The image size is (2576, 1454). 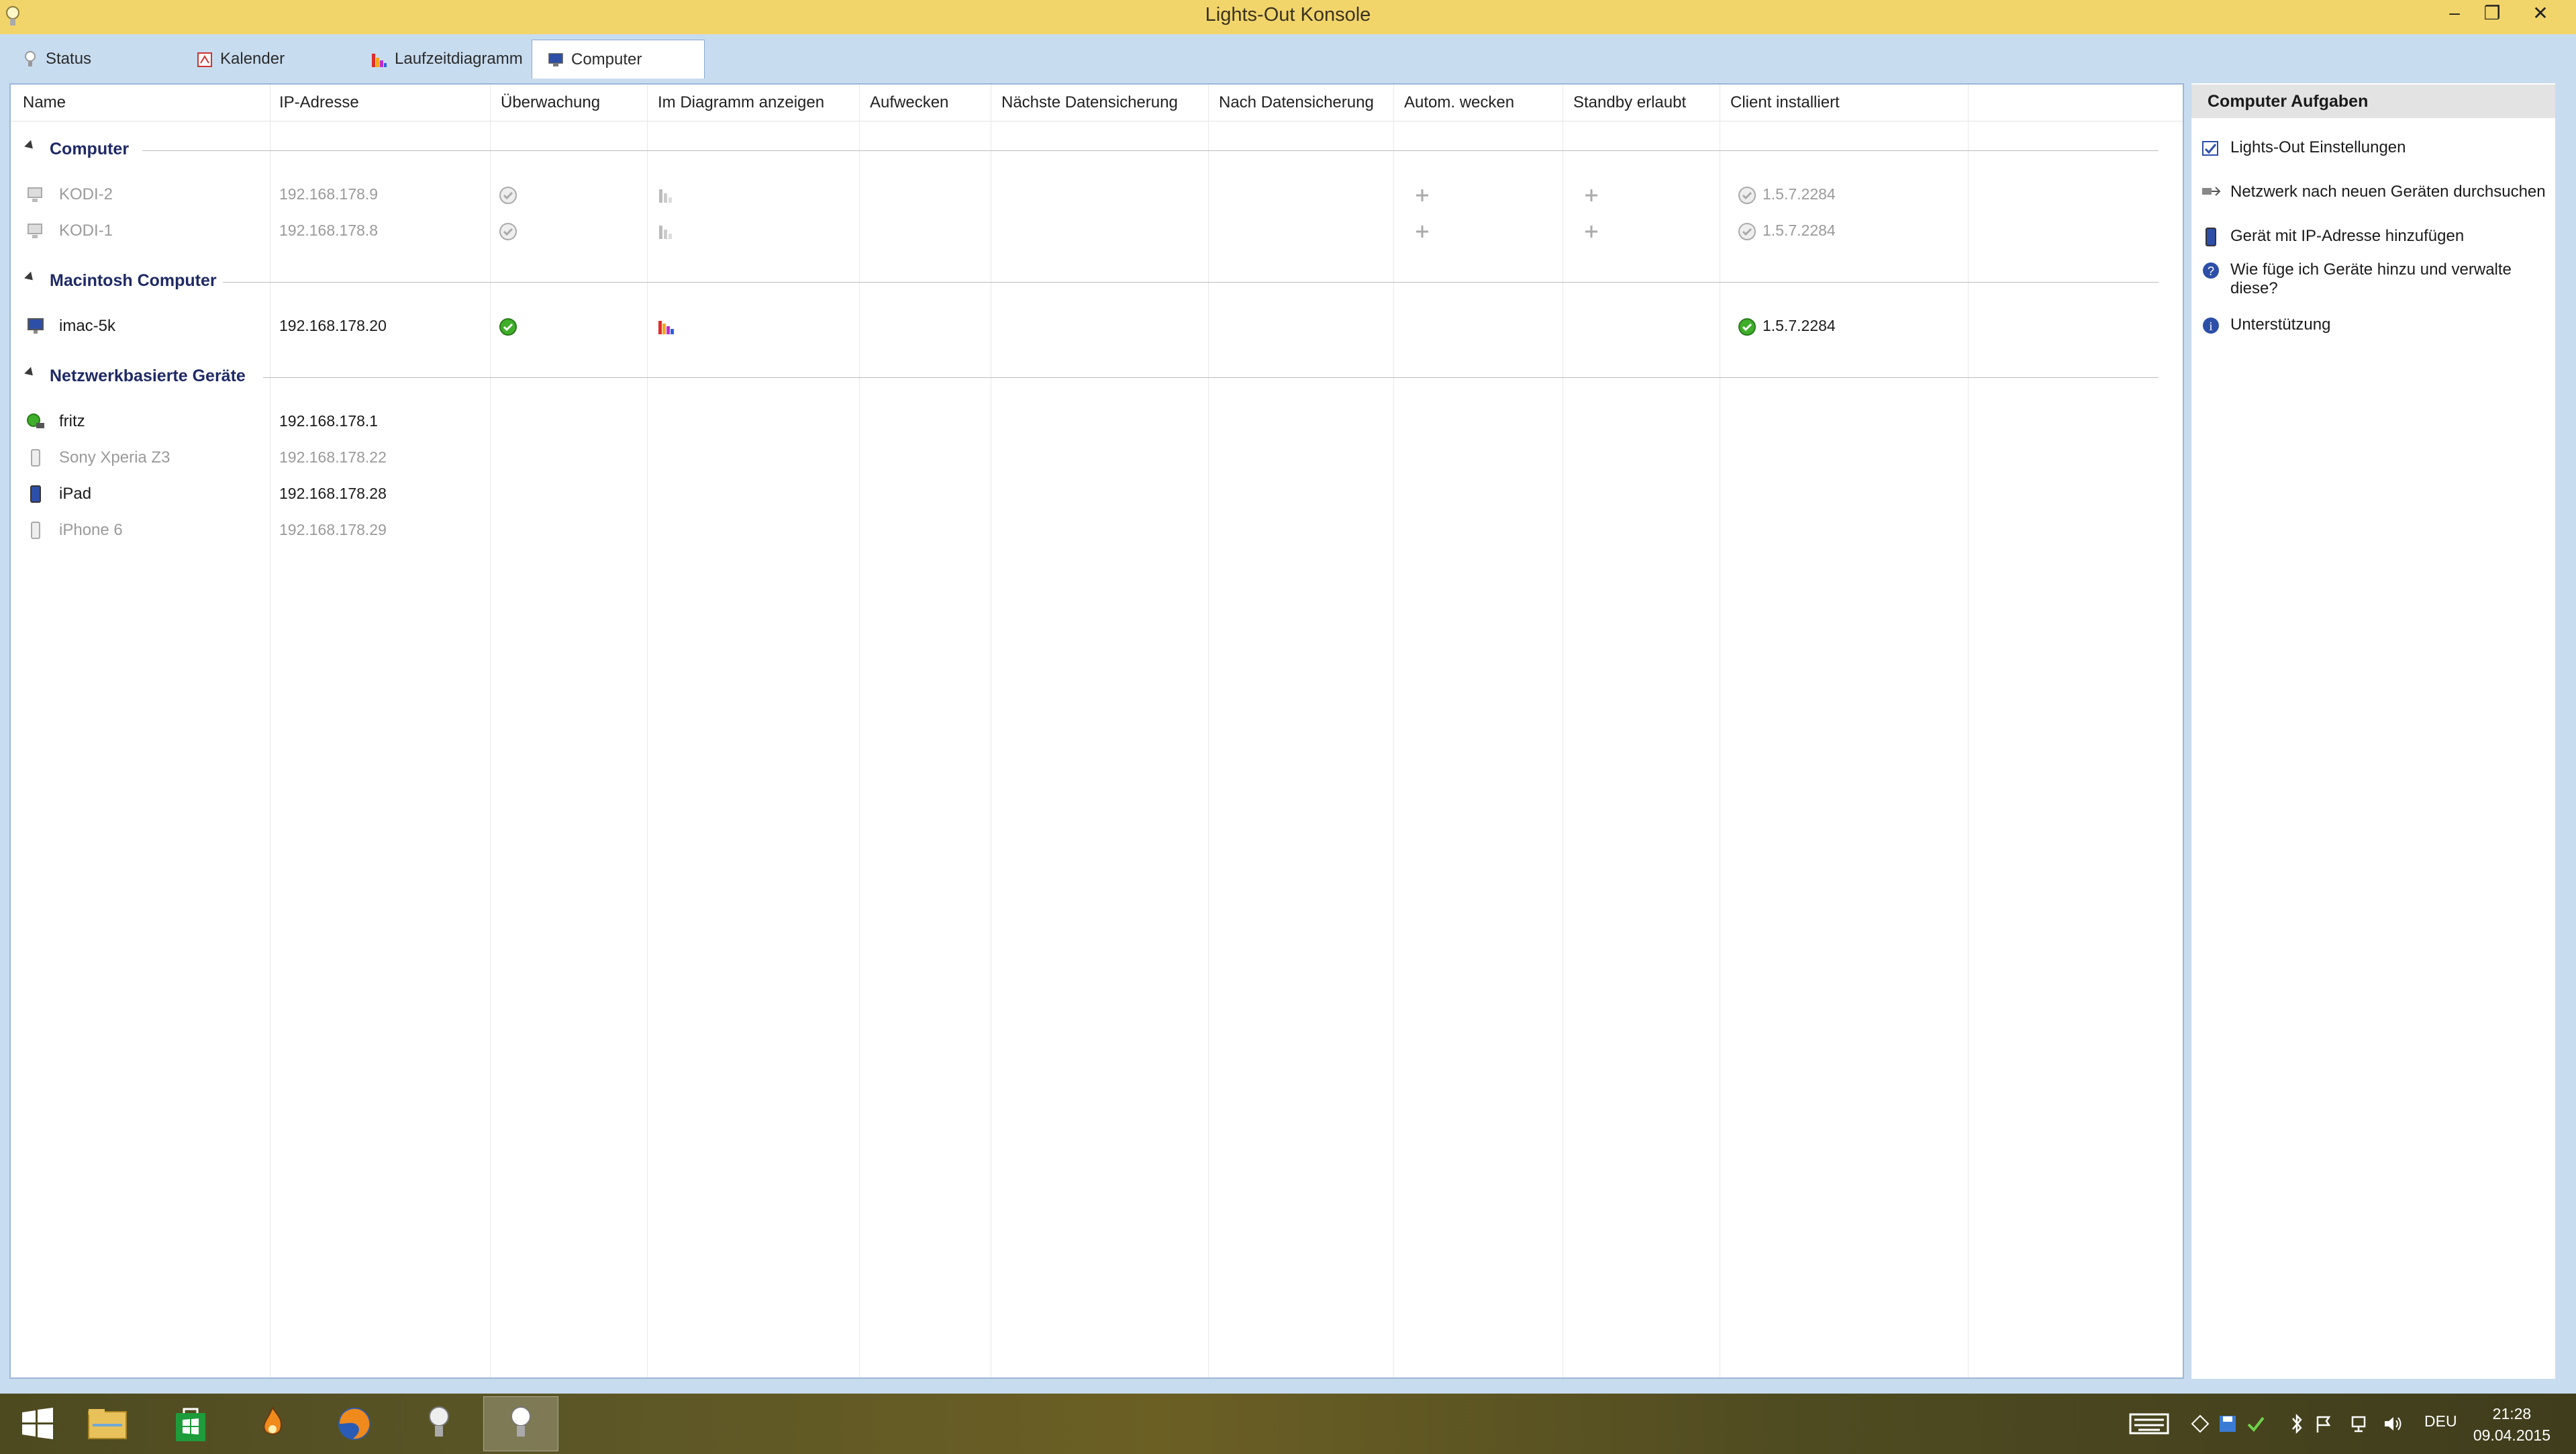 I want to click on window-title: Lights-Out Konsole, so click(x=1288, y=15).